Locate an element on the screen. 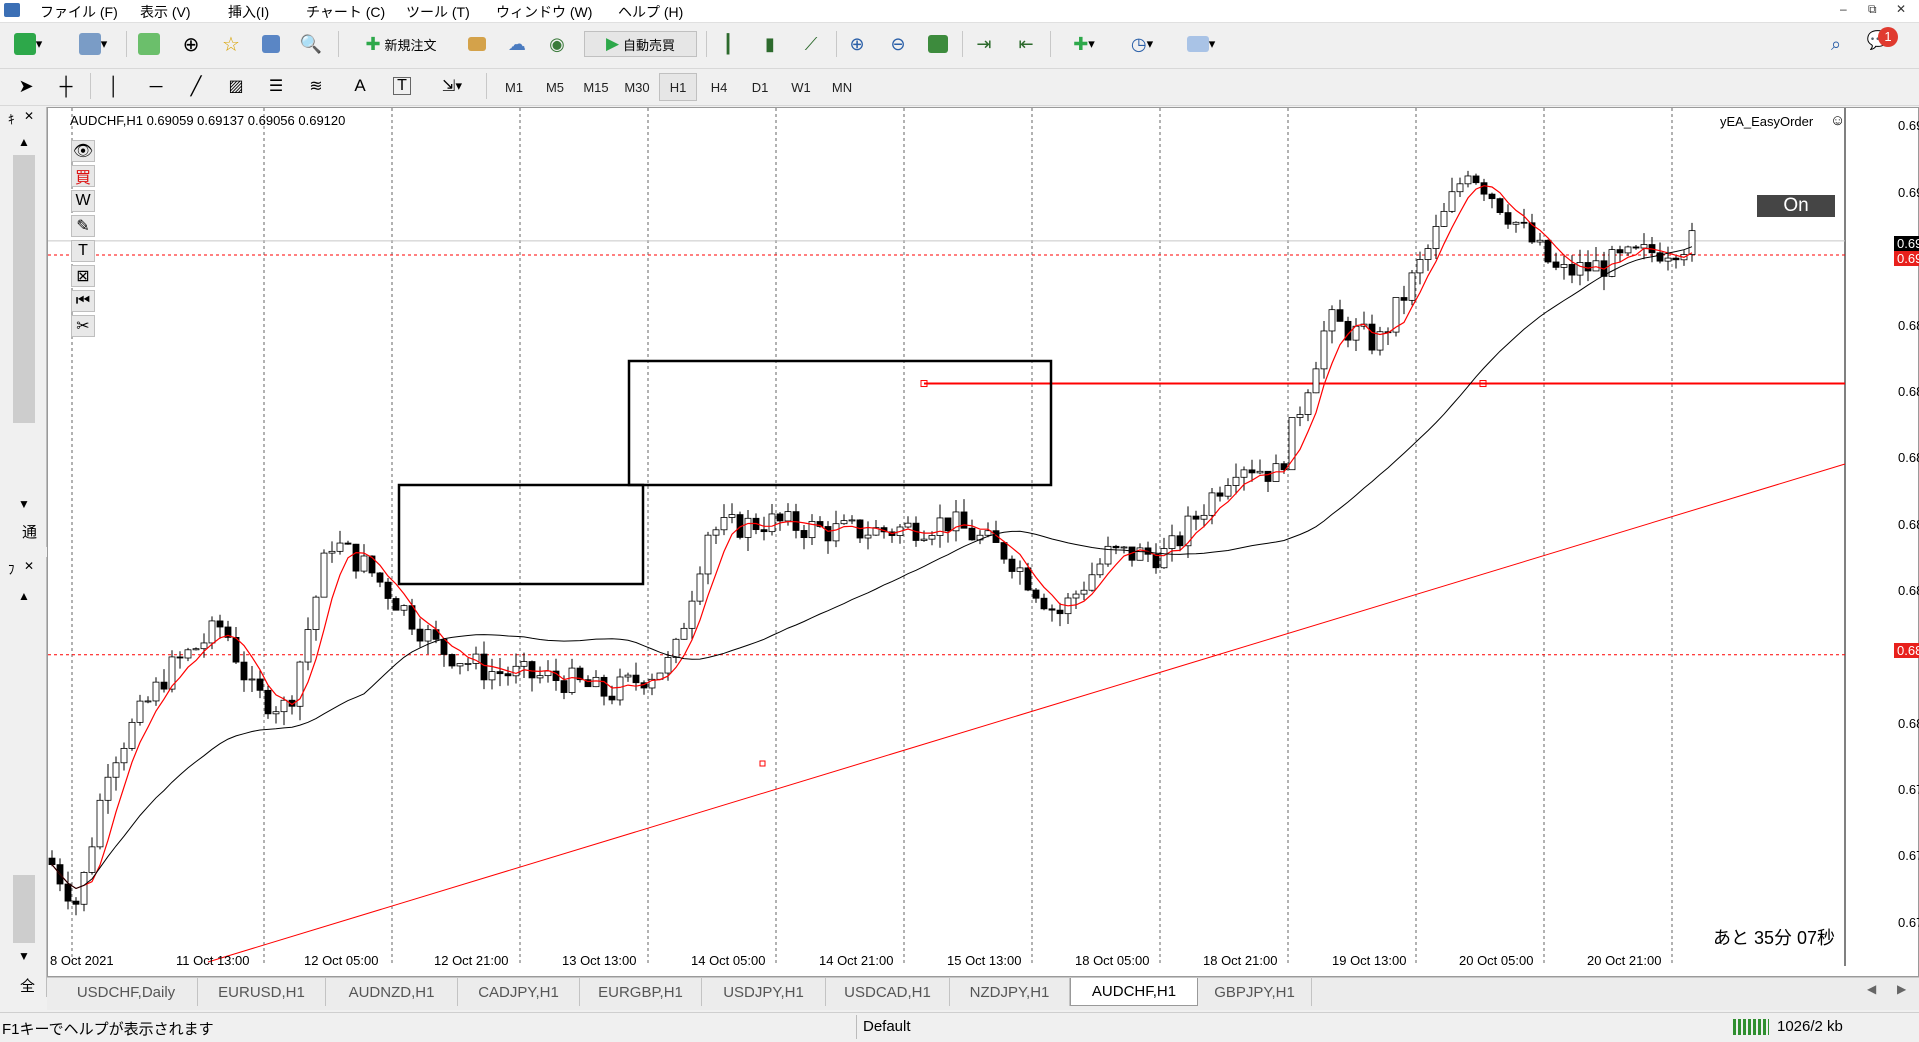 Image resolution: width=1919 pixels, height=1042 pixels. menu-item-5: ウィンドウ (W) is located at coordinates (544, 12).